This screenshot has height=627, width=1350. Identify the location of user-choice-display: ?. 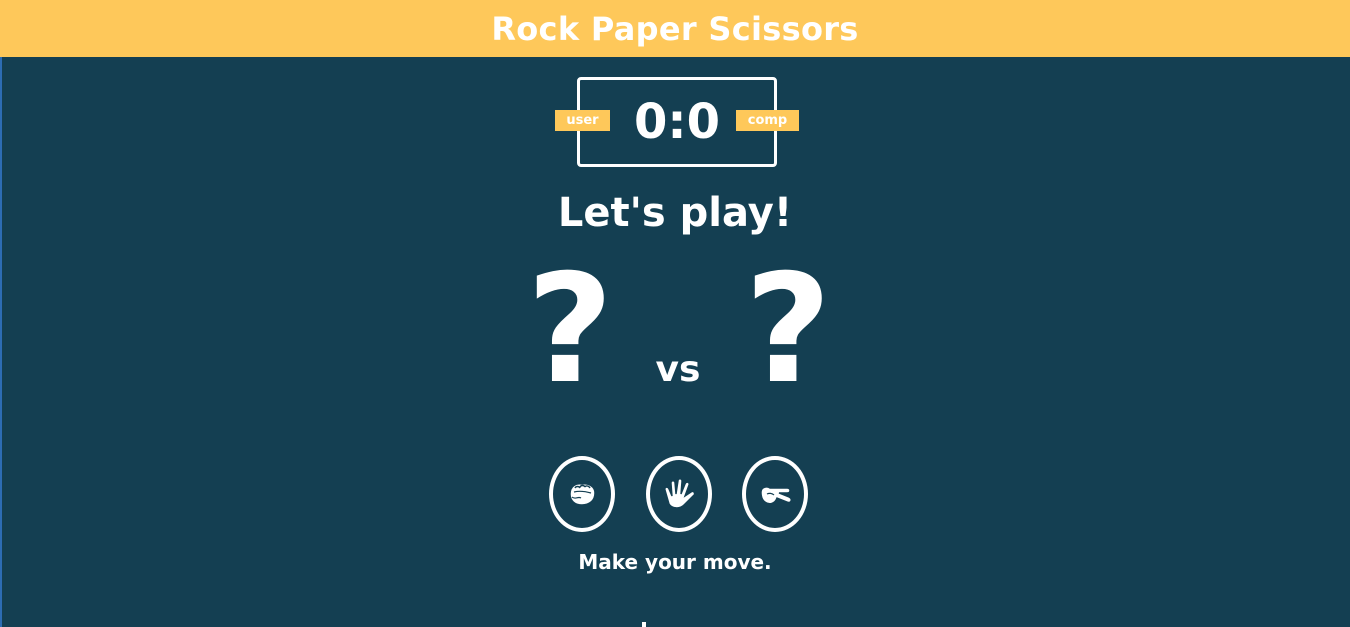
(570, 330).